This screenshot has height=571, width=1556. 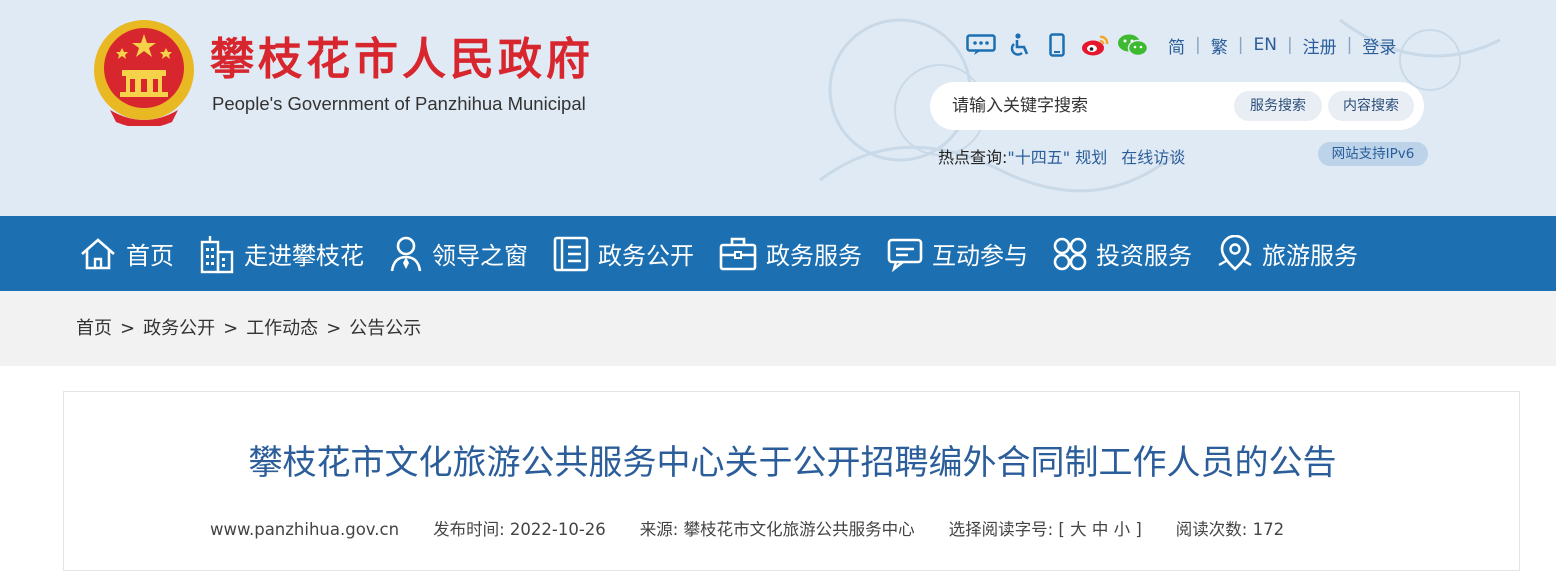 What do you see at coordinates (144, 73) in the screenshot?
I see `national-emblem-icon` at bounding box center [144, 73].